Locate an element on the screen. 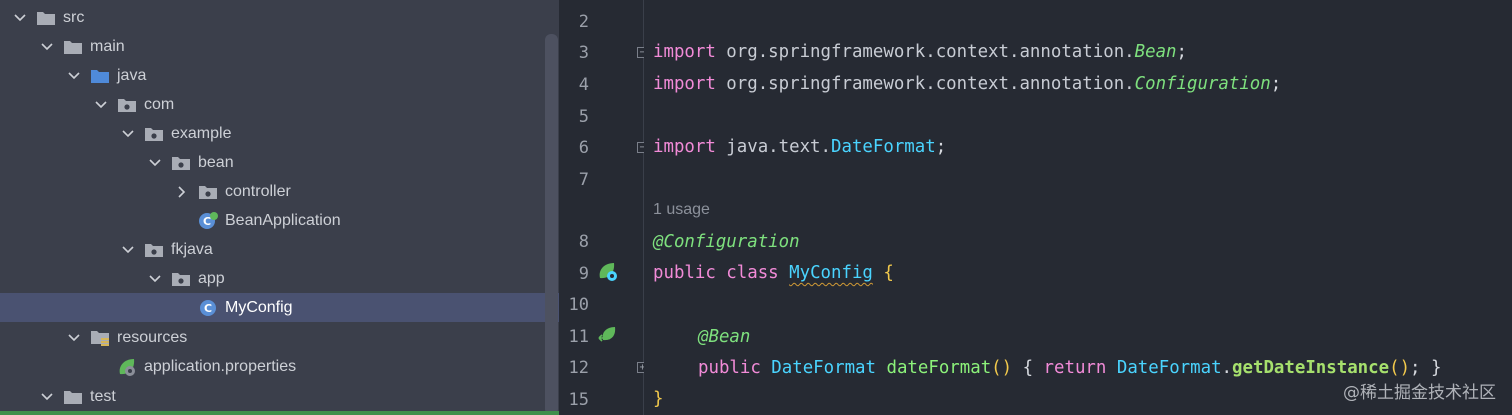  tree-item-beanapplication: C BeanApplication is located at coordinates (279, 220).